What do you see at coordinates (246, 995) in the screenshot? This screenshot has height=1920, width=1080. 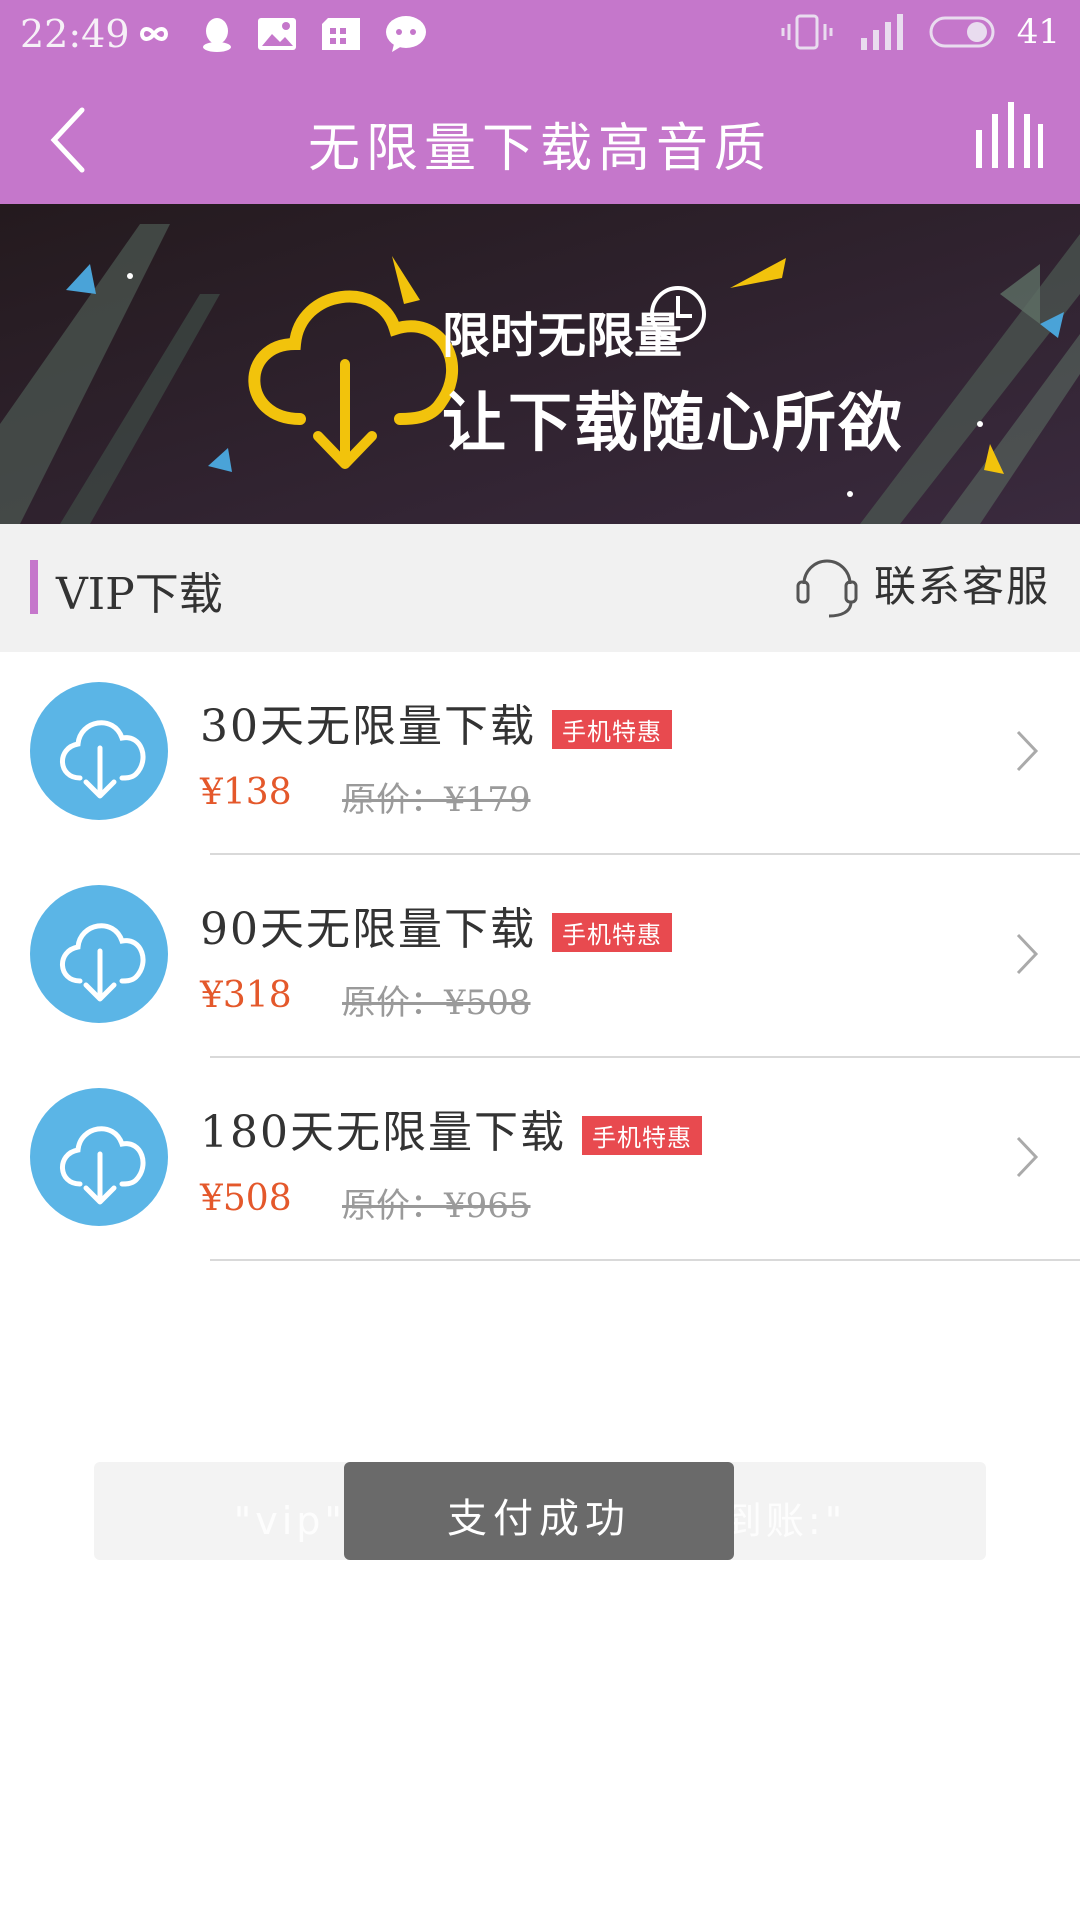 I see `plan-price: ¥318` at bounding box center [246, 995].